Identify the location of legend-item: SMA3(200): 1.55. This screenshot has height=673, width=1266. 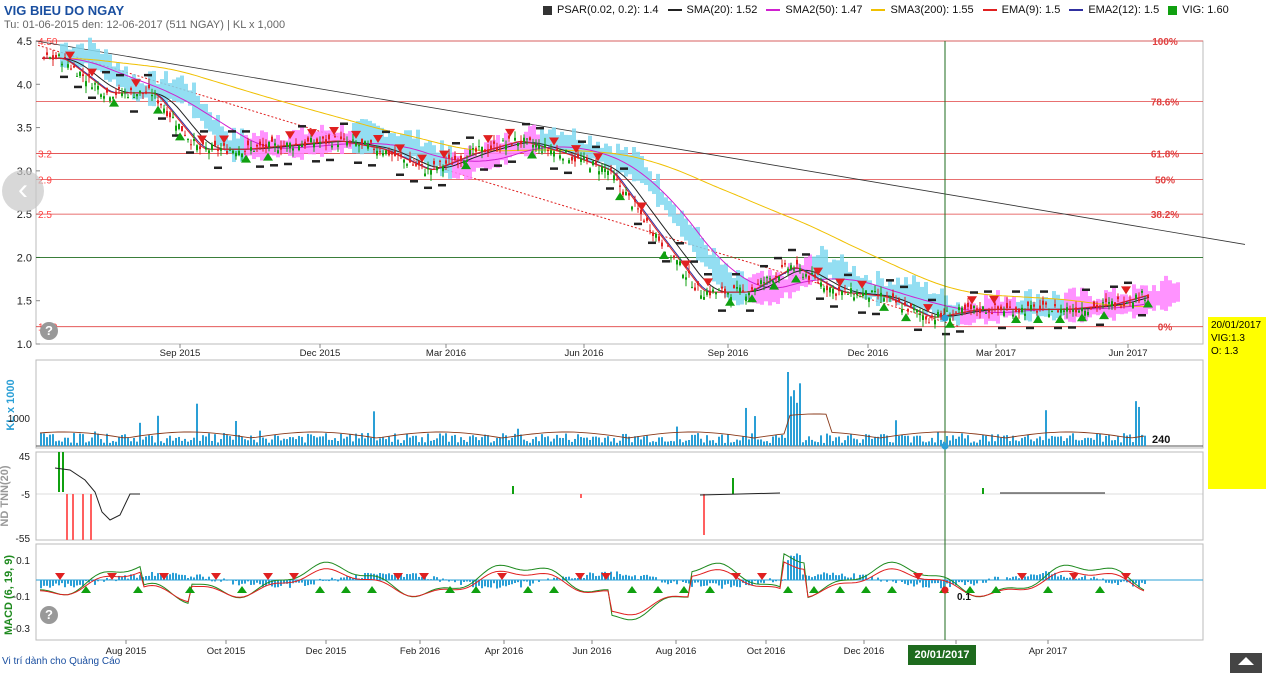
(922, 10).